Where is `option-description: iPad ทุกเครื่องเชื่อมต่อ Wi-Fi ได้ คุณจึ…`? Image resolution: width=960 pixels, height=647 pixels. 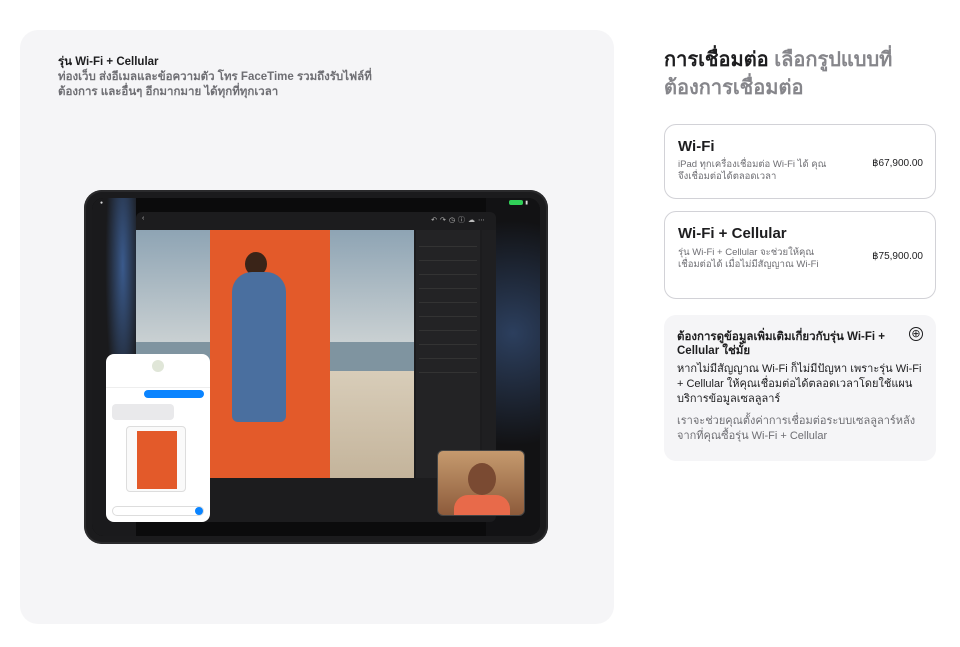
option-description: iPad ทุกเครื่องเชื่อมต่อ Wi-Fi ได้ คุณจึ… is located at coordinates (752, 170).